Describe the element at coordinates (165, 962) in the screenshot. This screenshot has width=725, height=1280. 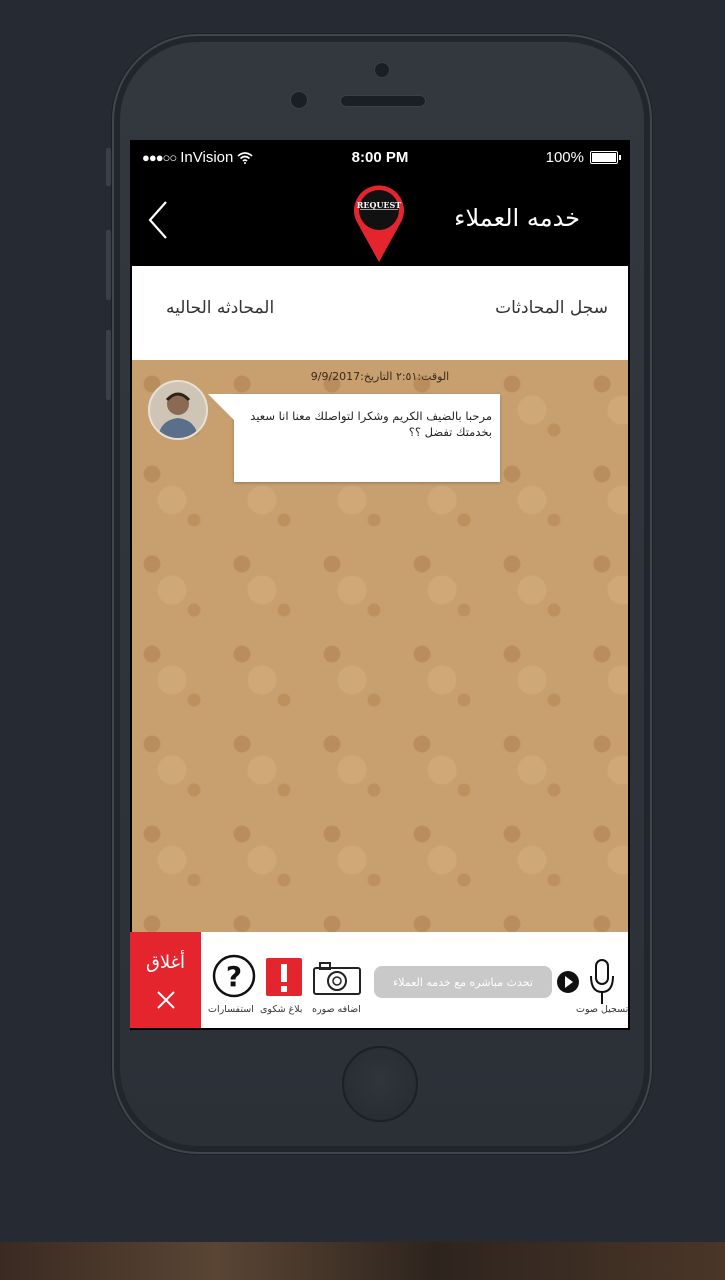
I see `close-label: أغلاق` at that location.